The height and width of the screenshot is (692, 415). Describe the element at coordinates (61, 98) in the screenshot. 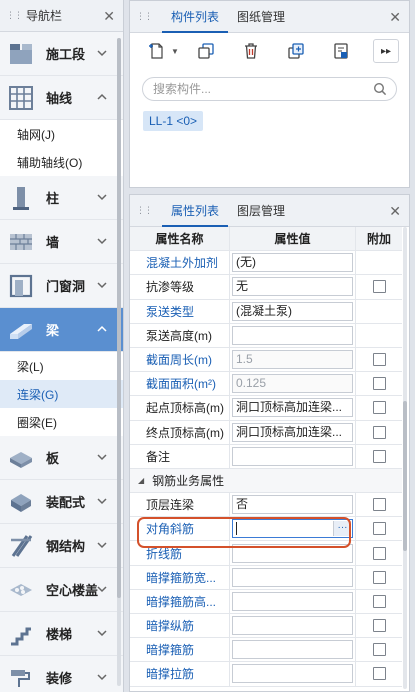

I see `nav-item-1: 轴线` at that location.